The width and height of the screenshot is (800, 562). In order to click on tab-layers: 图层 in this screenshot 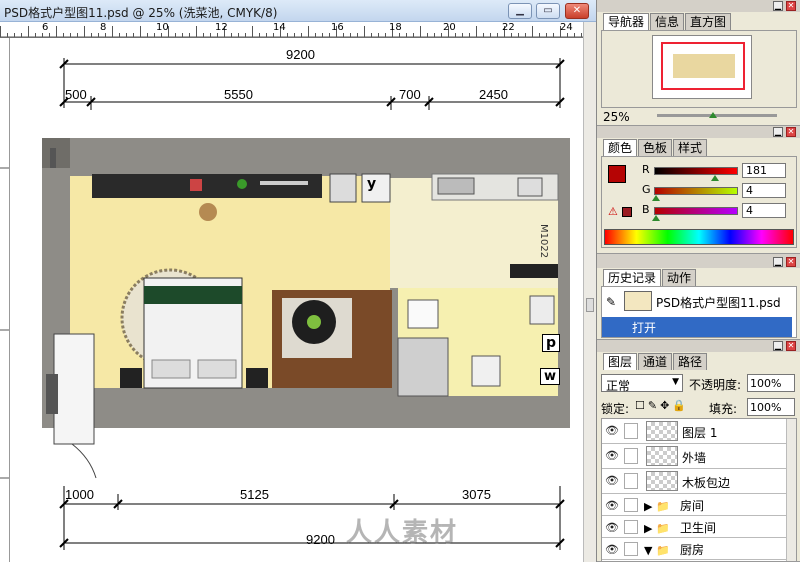, I will do `click(620, 361)`.